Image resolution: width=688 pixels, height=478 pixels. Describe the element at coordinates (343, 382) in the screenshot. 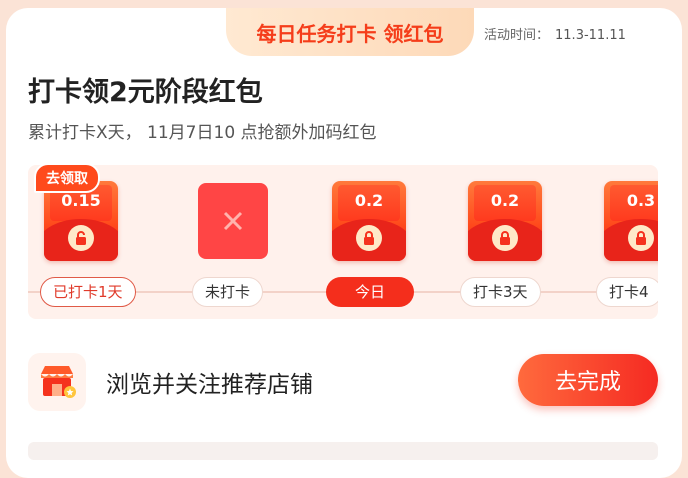

I see `task-row: 浏览并关注推荐店铺 去完成` at that location.